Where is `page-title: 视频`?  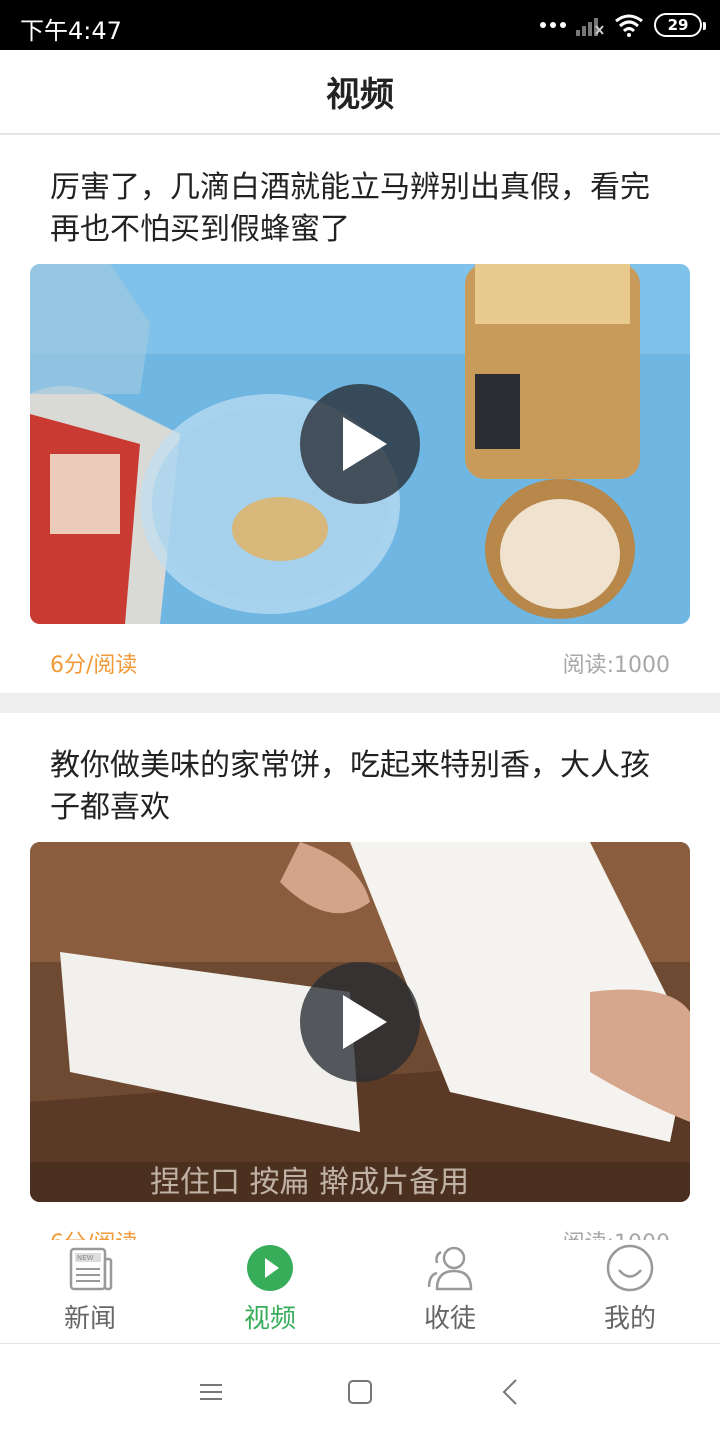
page-title: 视频 is located at coordinates (360, 95).